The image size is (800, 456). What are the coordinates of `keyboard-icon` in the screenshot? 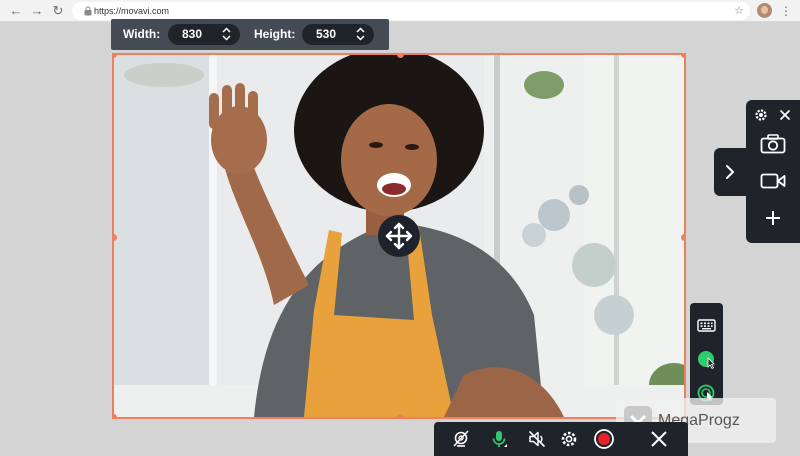 It's located at (706, 325).